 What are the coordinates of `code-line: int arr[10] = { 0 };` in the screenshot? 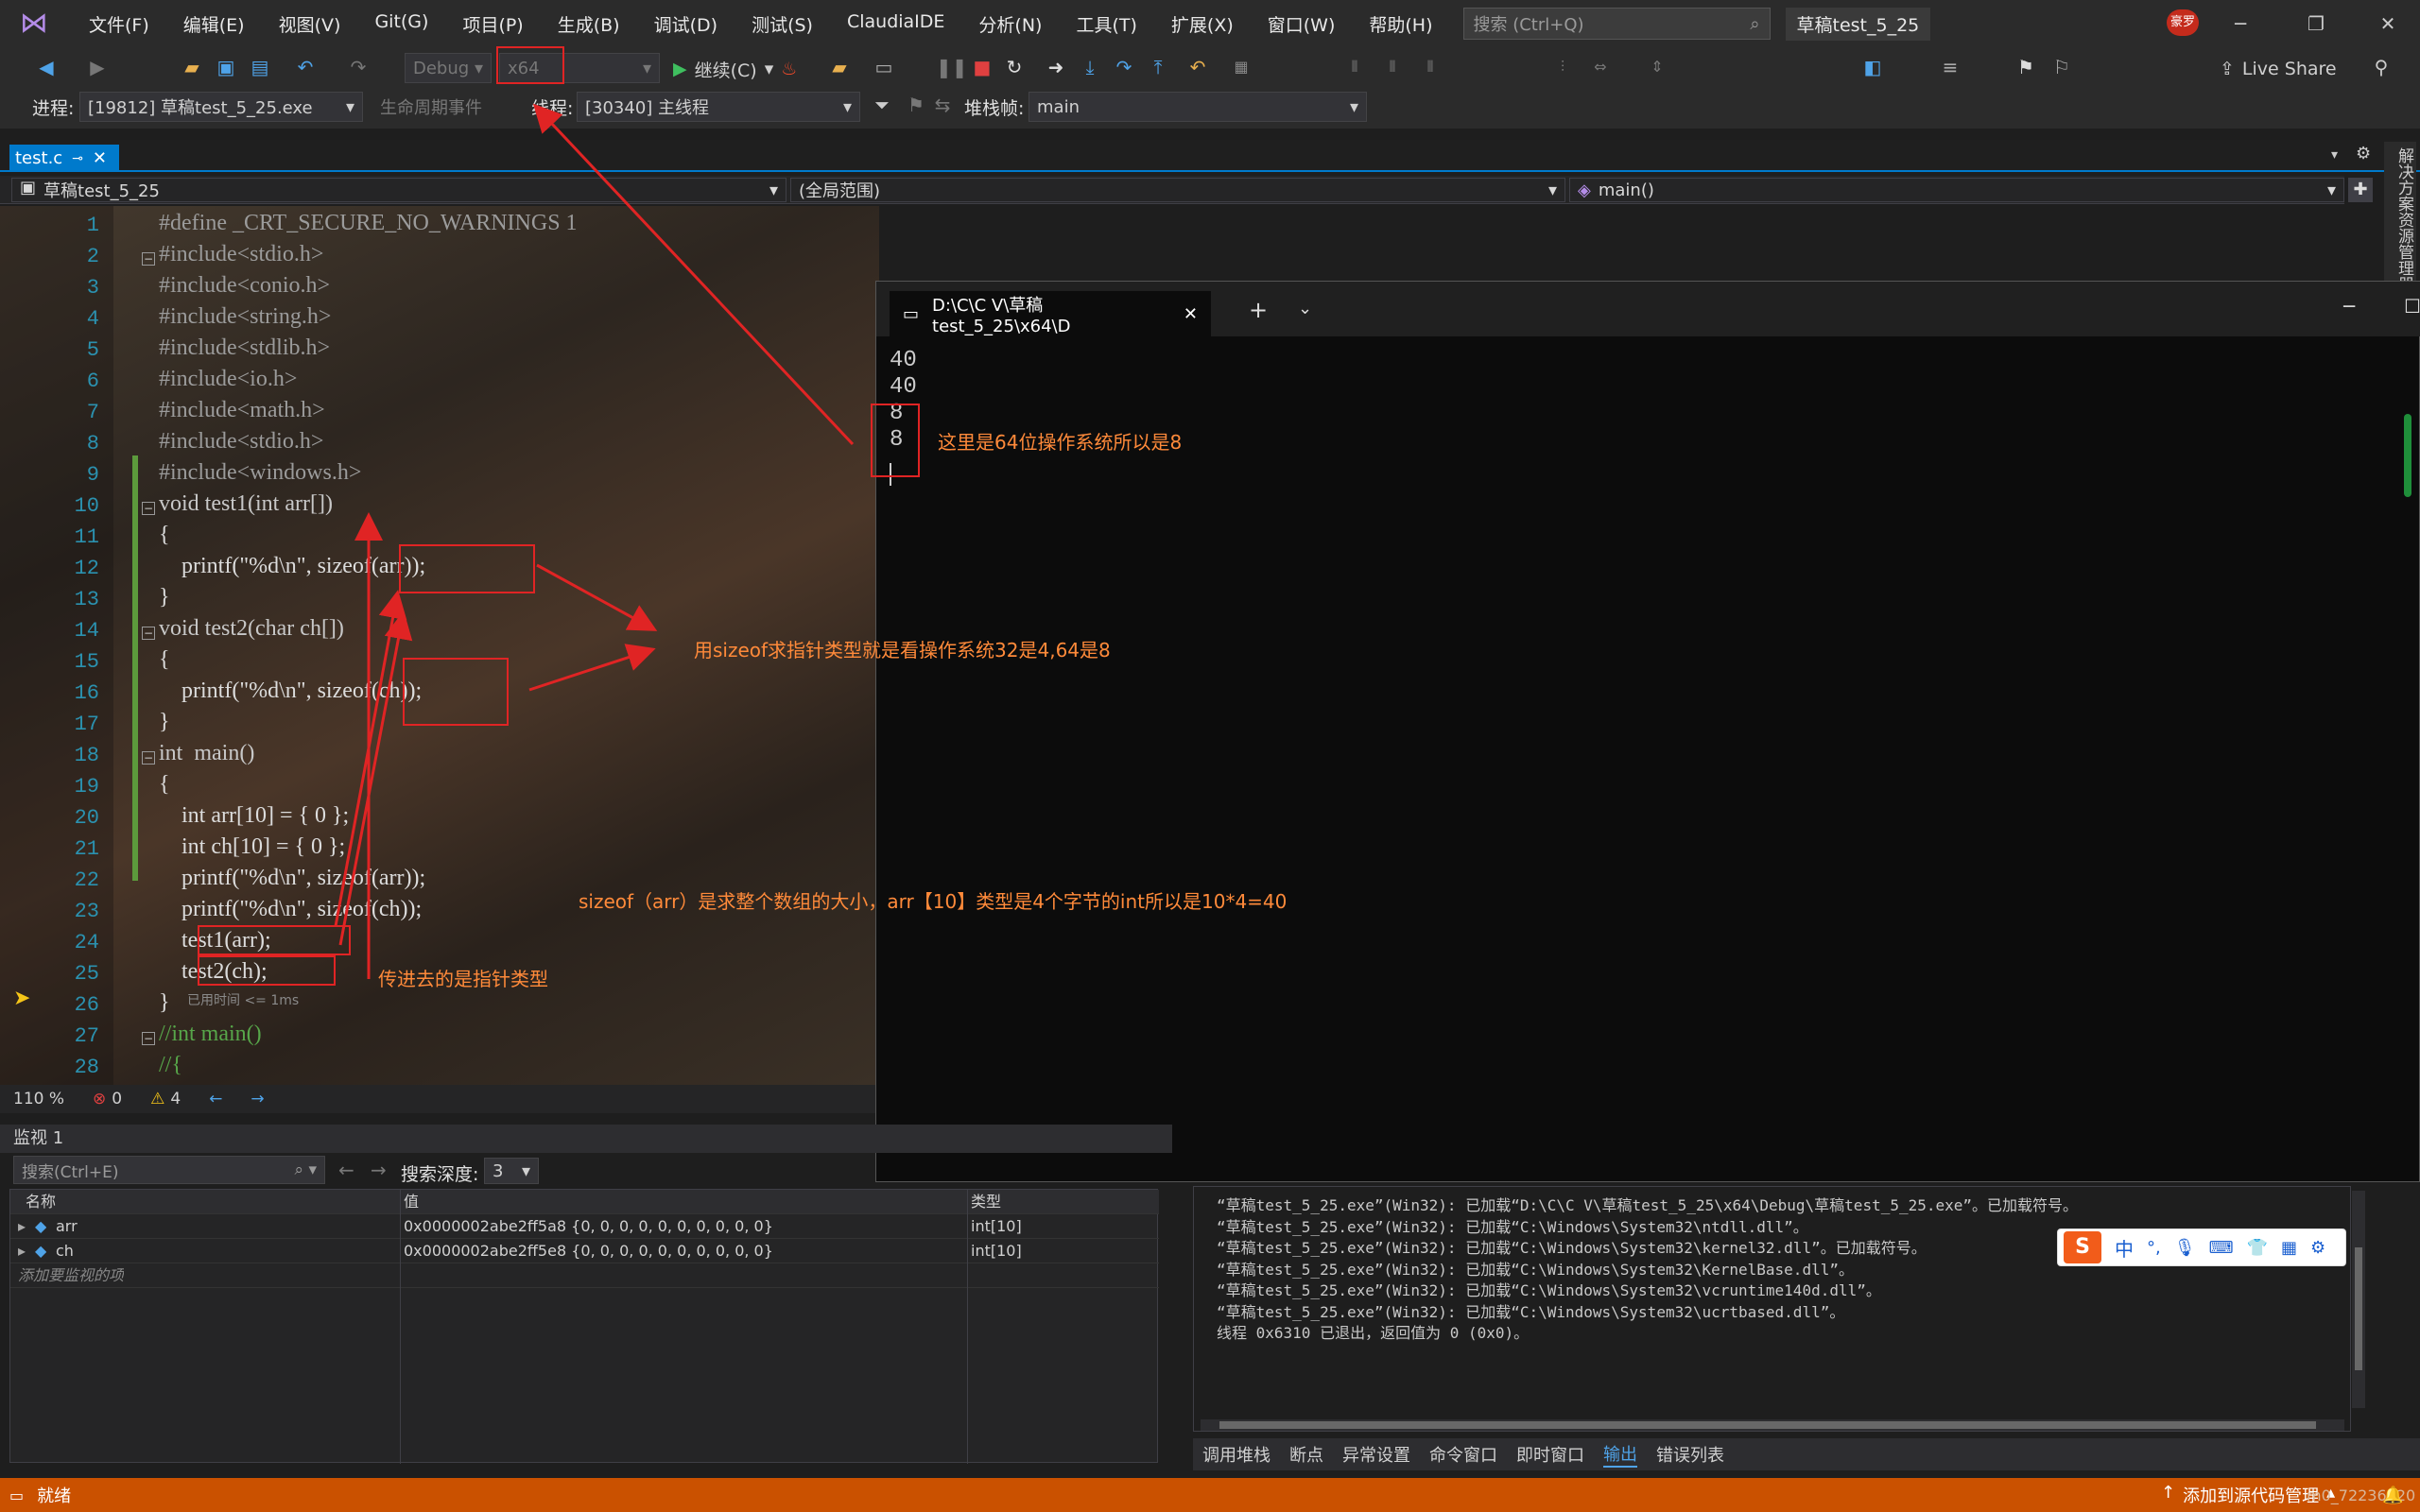 It's located at (254, 816).